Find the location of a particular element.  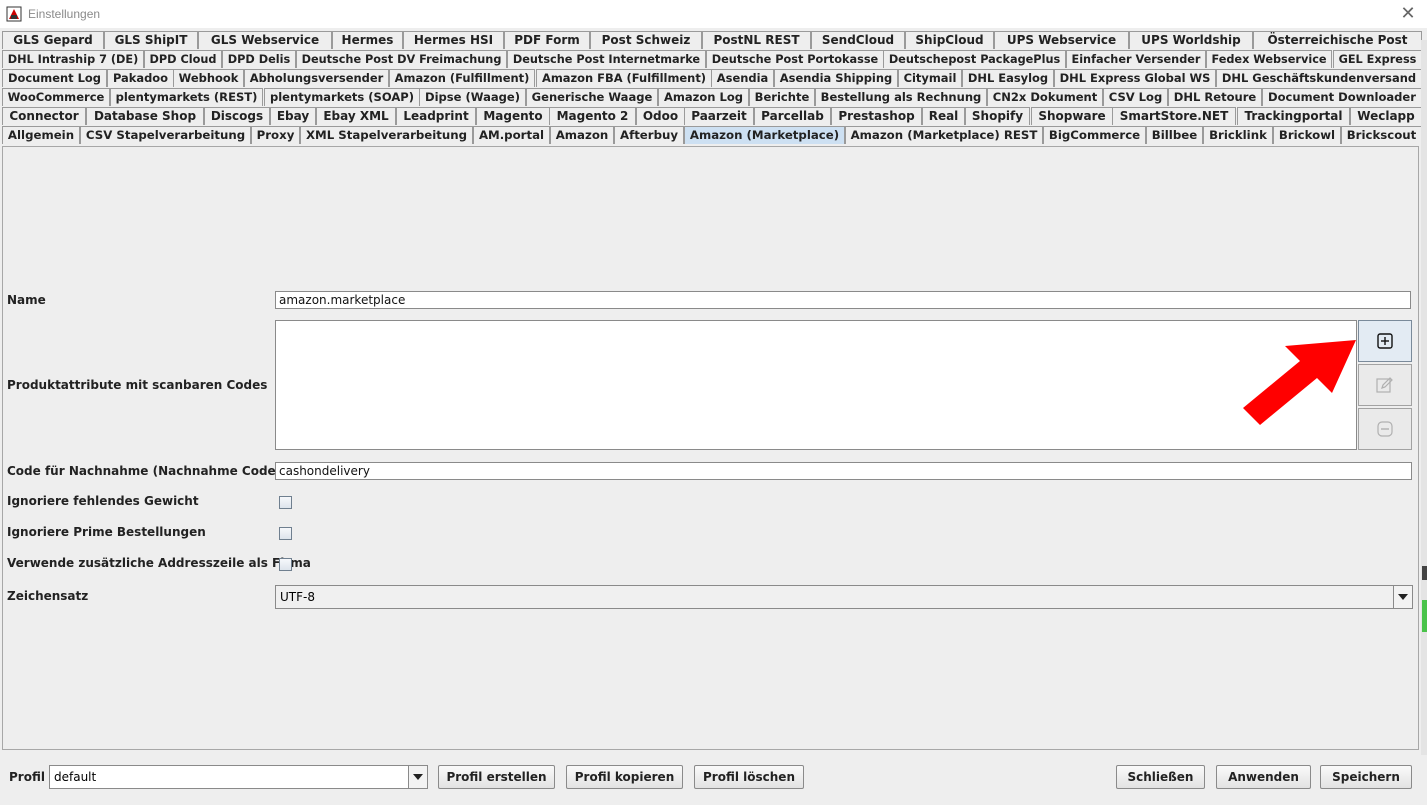

tab-citymail: Citymail is located at coordinates (930, 78).